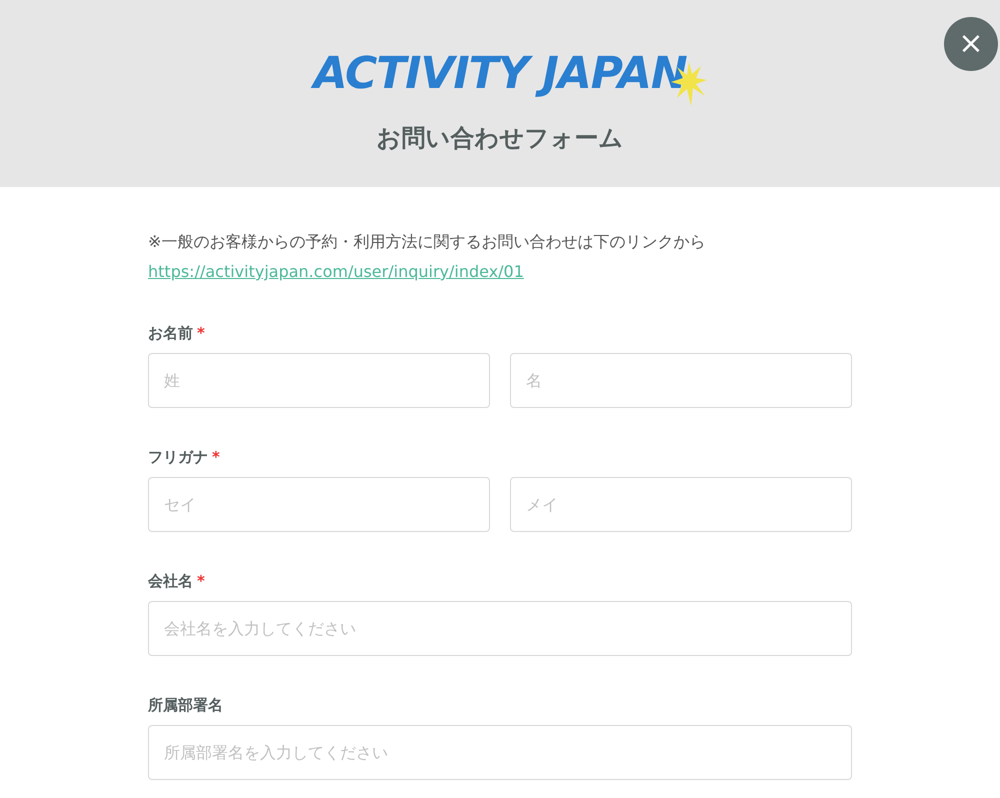 Image resolution: width=1000 pixels, height=798 pixels. What do you see at coordinates (500, 74) in the screenshot?
I see `logo: ACTIVITY JAPAN` at bounding box center [500, 74].